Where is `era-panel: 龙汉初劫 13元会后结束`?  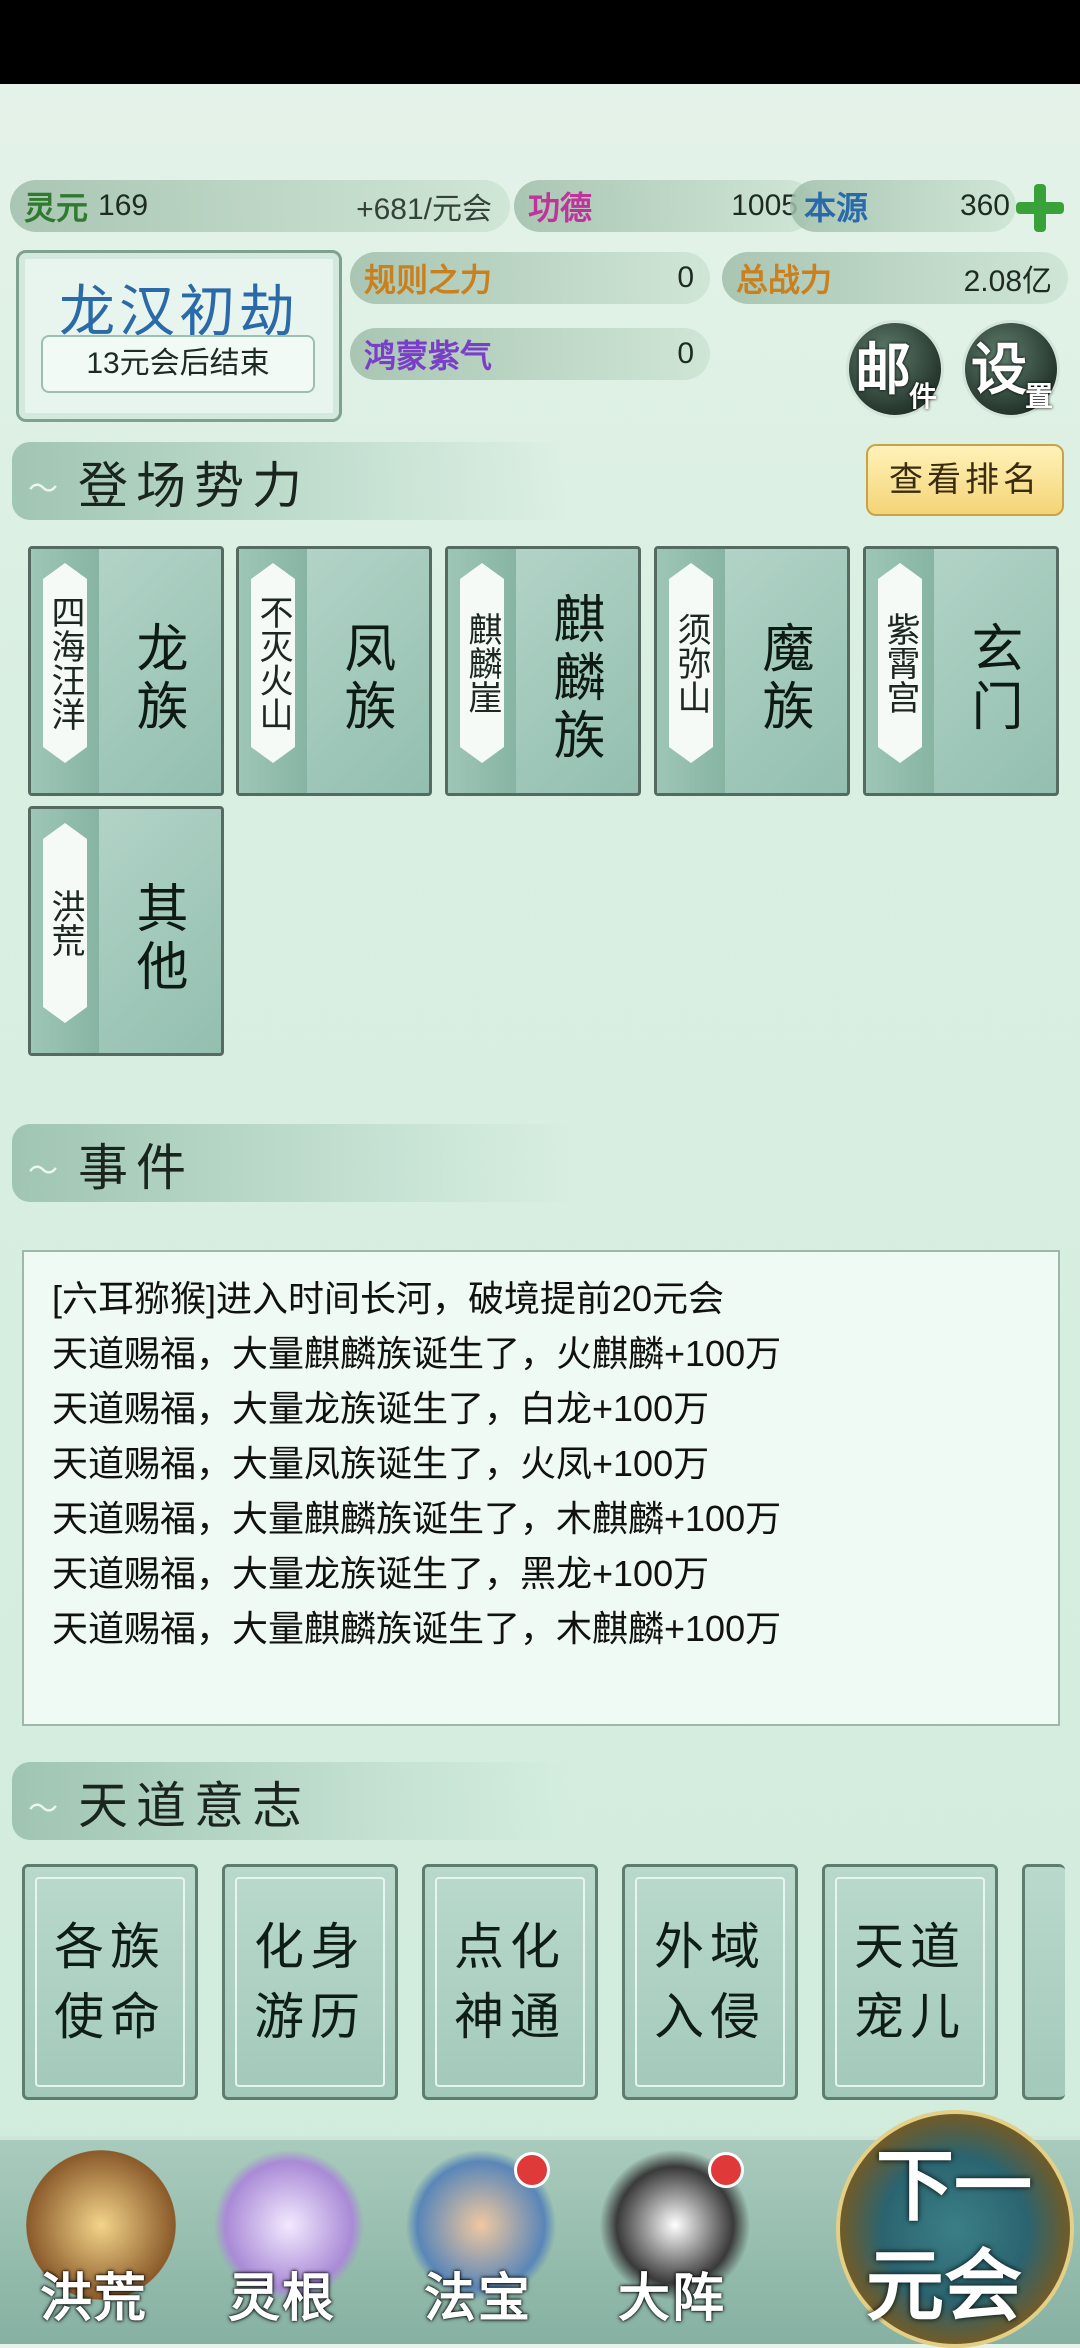 era-panel: 龙汉初劫 13元会后结束 is located at coordinates (179, 336).